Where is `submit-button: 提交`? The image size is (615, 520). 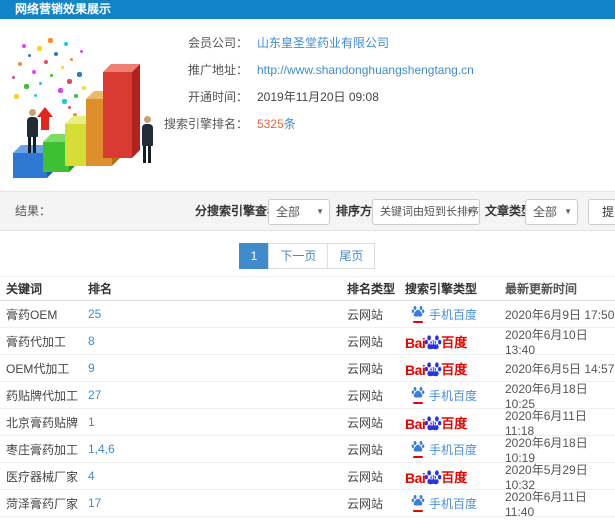
submit-button: 提交 is located at coordinates (601, 212).